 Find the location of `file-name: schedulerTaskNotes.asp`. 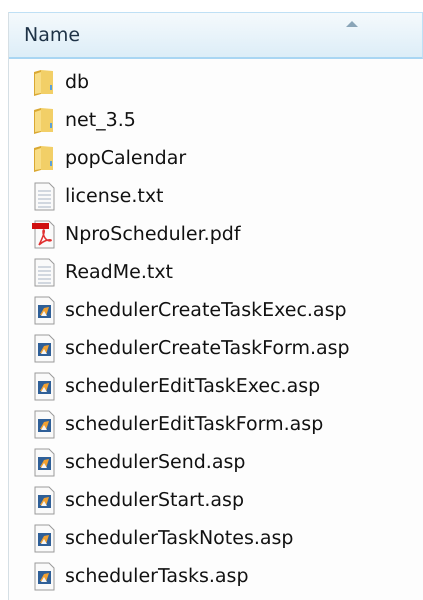

file-name: schedulerTaskNotes.asp is located at coordinates (179, 538).